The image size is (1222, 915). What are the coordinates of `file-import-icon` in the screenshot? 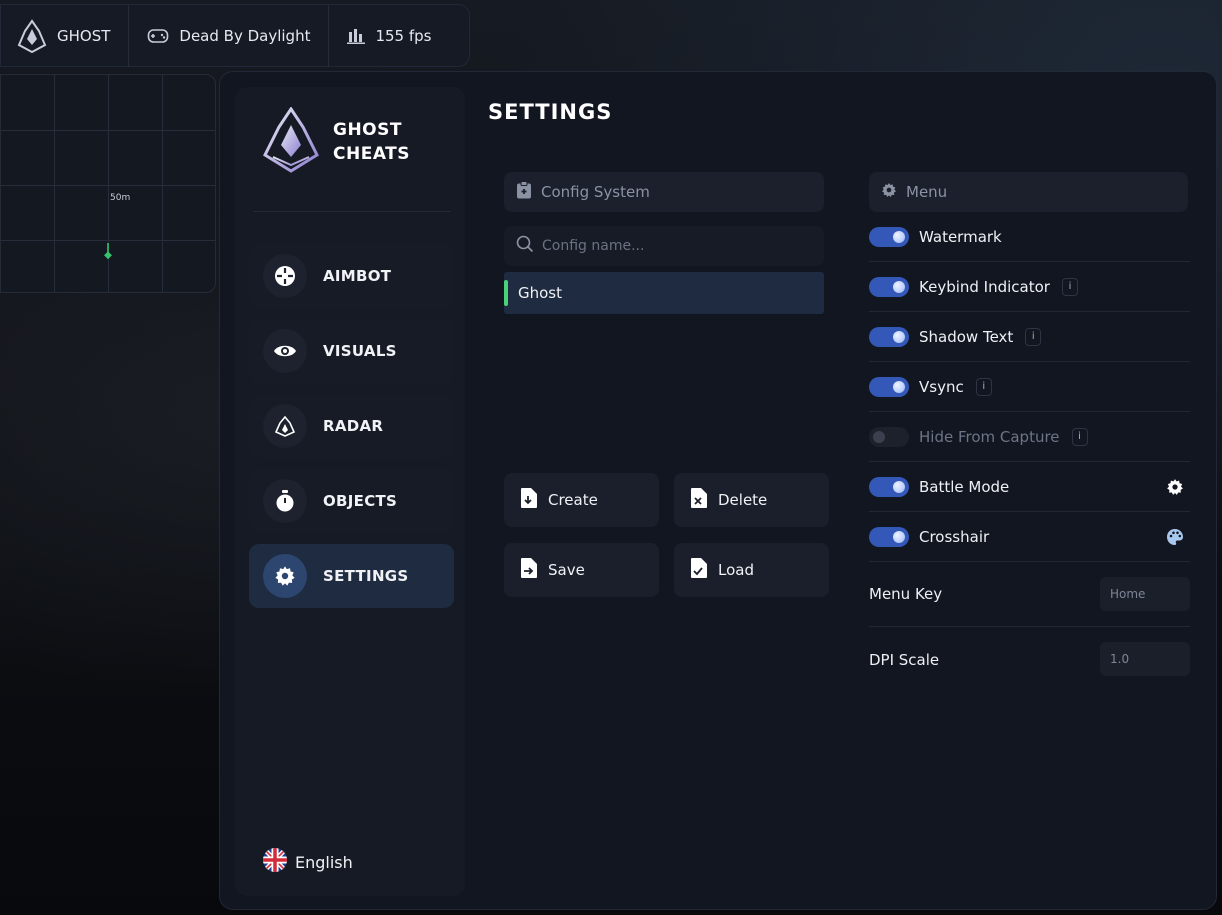 It's located at (529, 500).